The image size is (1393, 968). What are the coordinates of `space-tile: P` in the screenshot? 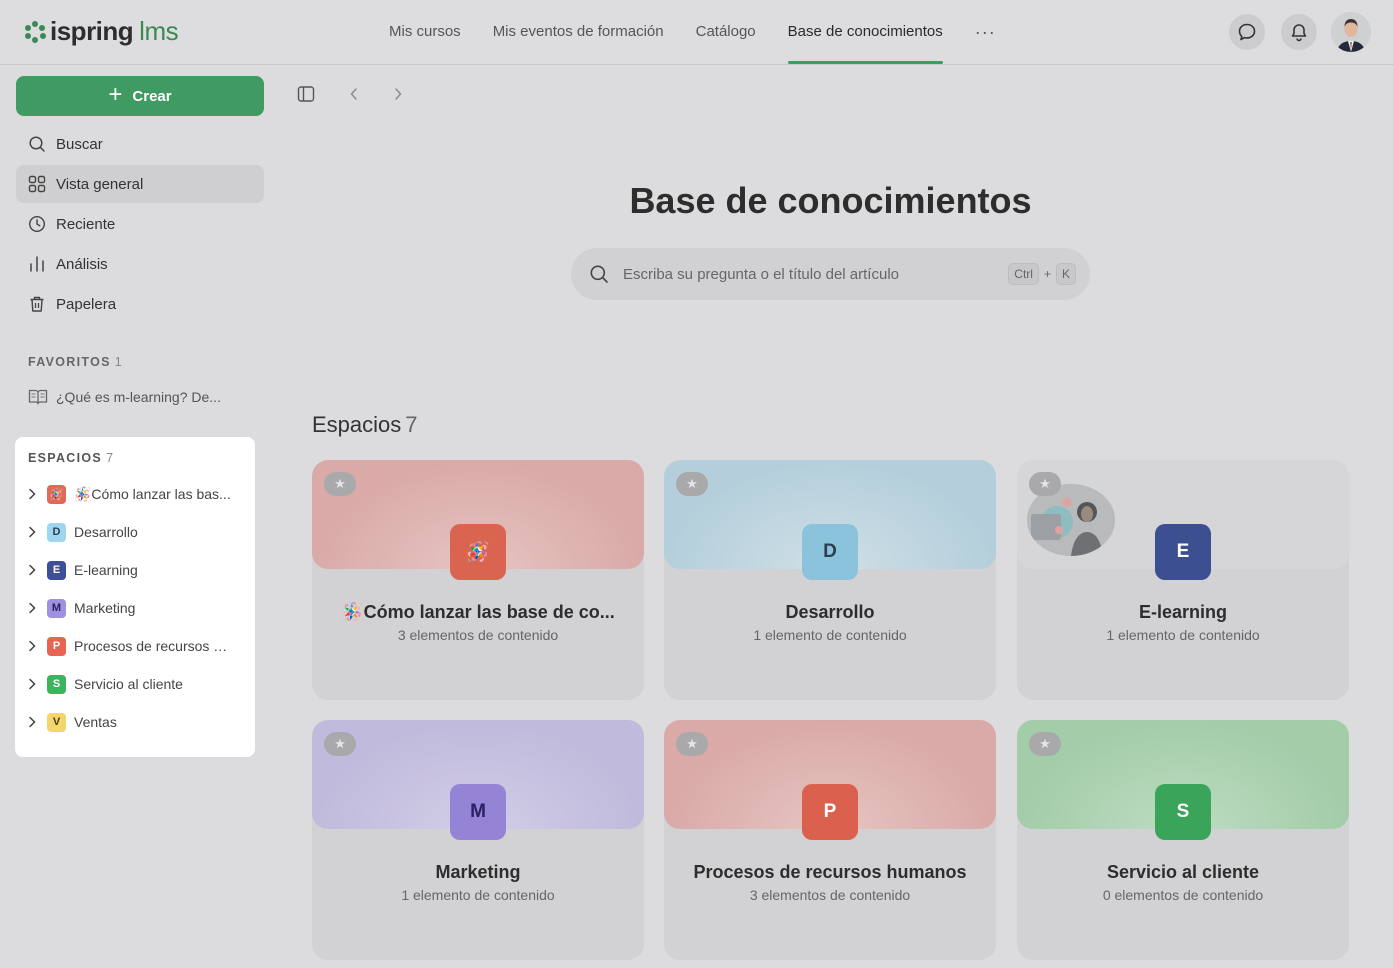 It's located at (830, 812).